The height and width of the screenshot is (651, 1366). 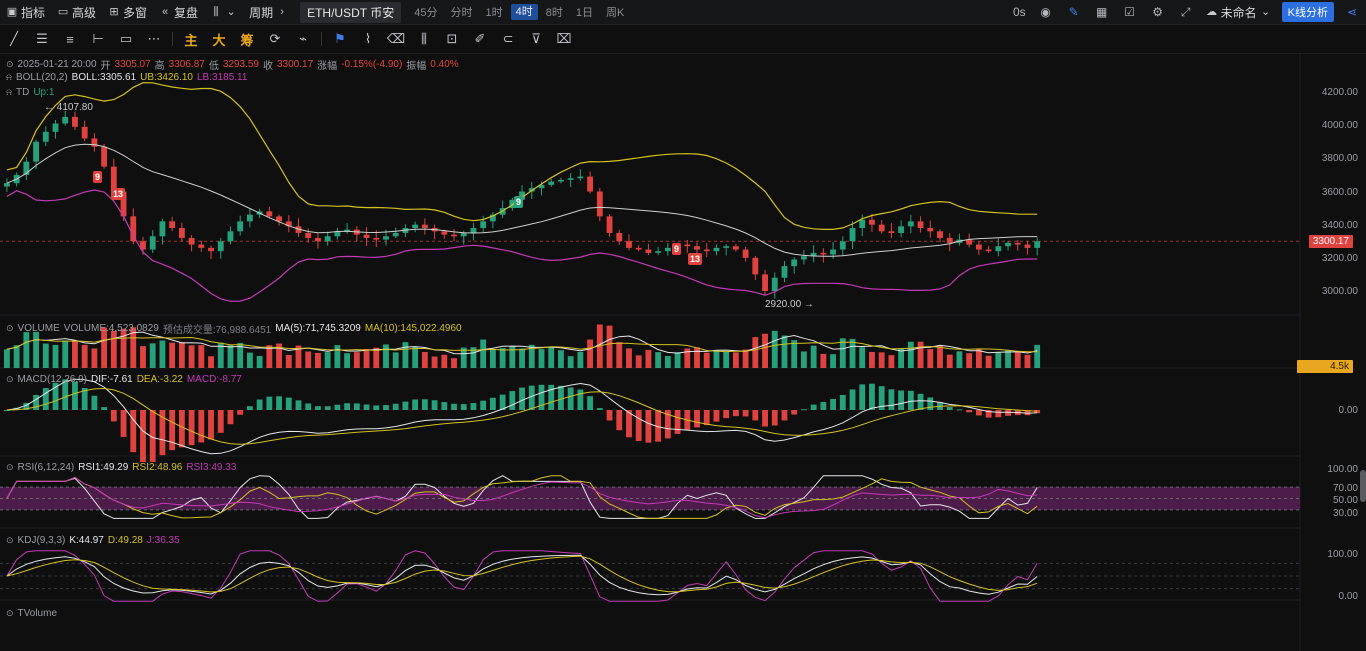 What do you see at coordinates (1348, 410) in the screenshot?
I see `macd-axis-label: 0.00` at bounding box center [1348, 410].